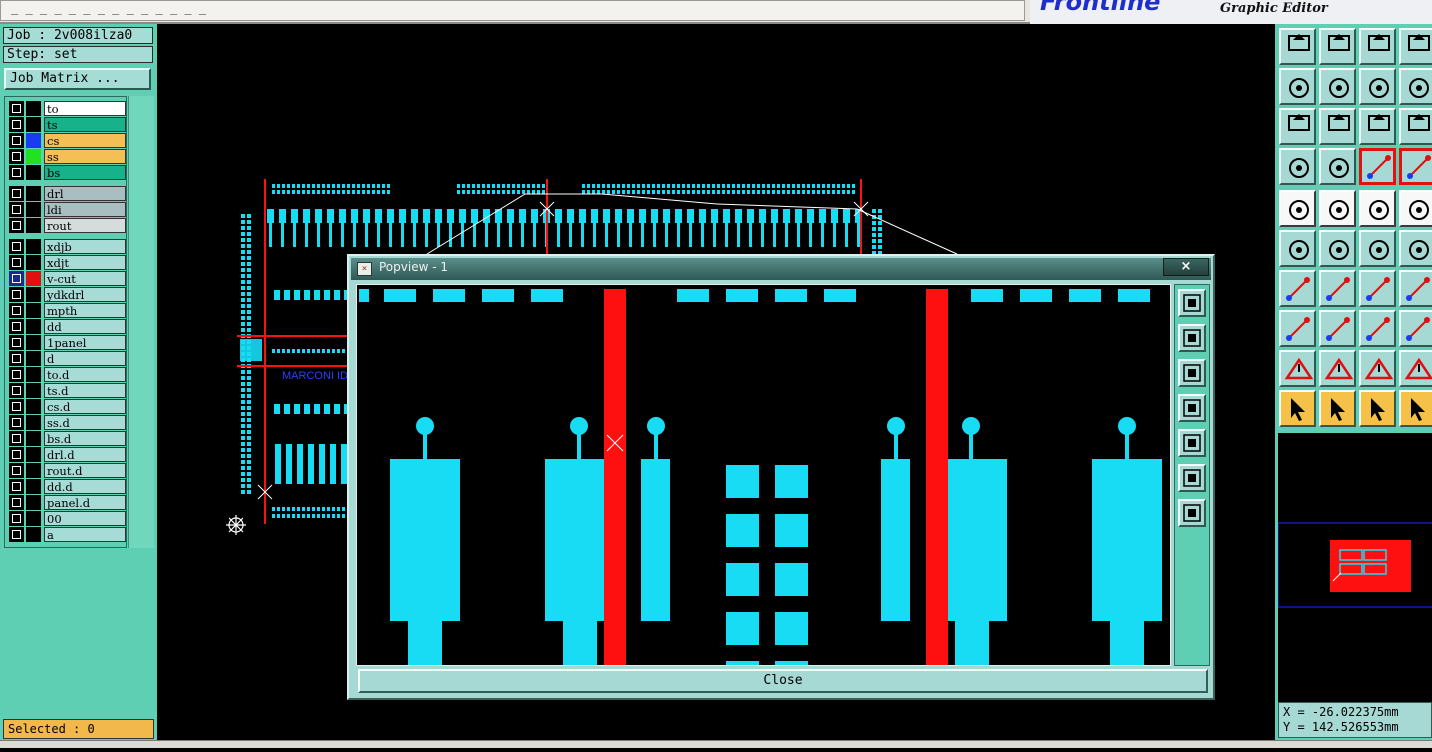 Image resolution: width=1432 pixels, height=752 pixels. I want to click on probe-icon, so click(1337, 166).